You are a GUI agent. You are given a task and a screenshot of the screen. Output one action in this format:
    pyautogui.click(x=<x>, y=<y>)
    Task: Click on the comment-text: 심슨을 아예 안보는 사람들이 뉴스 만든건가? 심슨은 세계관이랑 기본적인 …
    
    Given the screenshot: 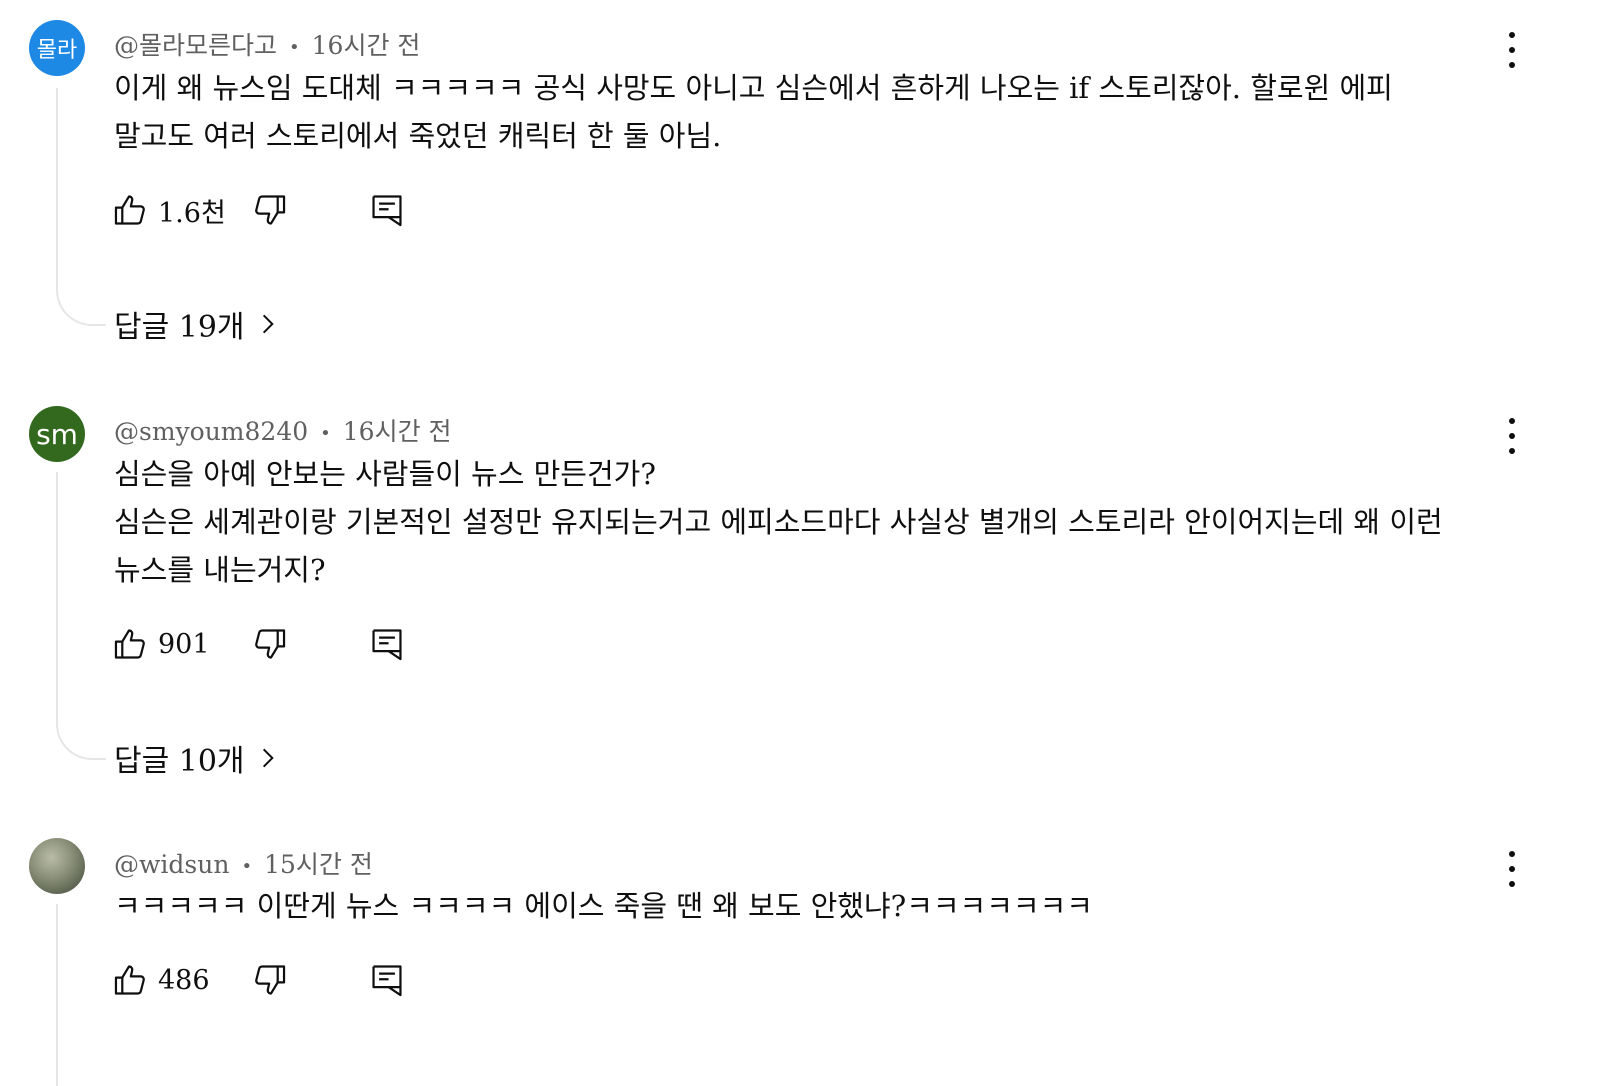 What is the action you would take?
    pyautogui.click(x=778, y=522)
    